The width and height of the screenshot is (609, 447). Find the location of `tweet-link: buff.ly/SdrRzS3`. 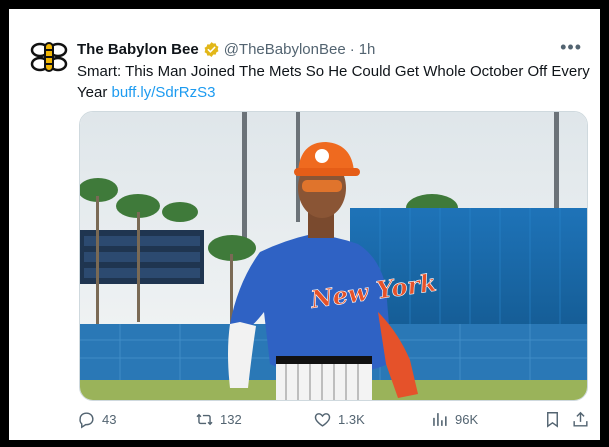

tweet-link: buff.ly/SdrRzS3 is located at coordinates (163, 92).